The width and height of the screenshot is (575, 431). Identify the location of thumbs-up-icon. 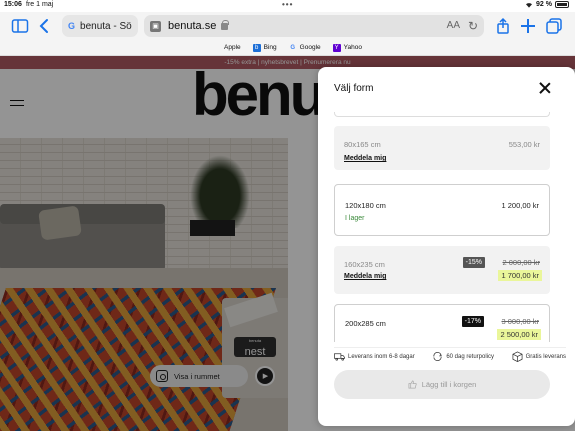
(412, 384).